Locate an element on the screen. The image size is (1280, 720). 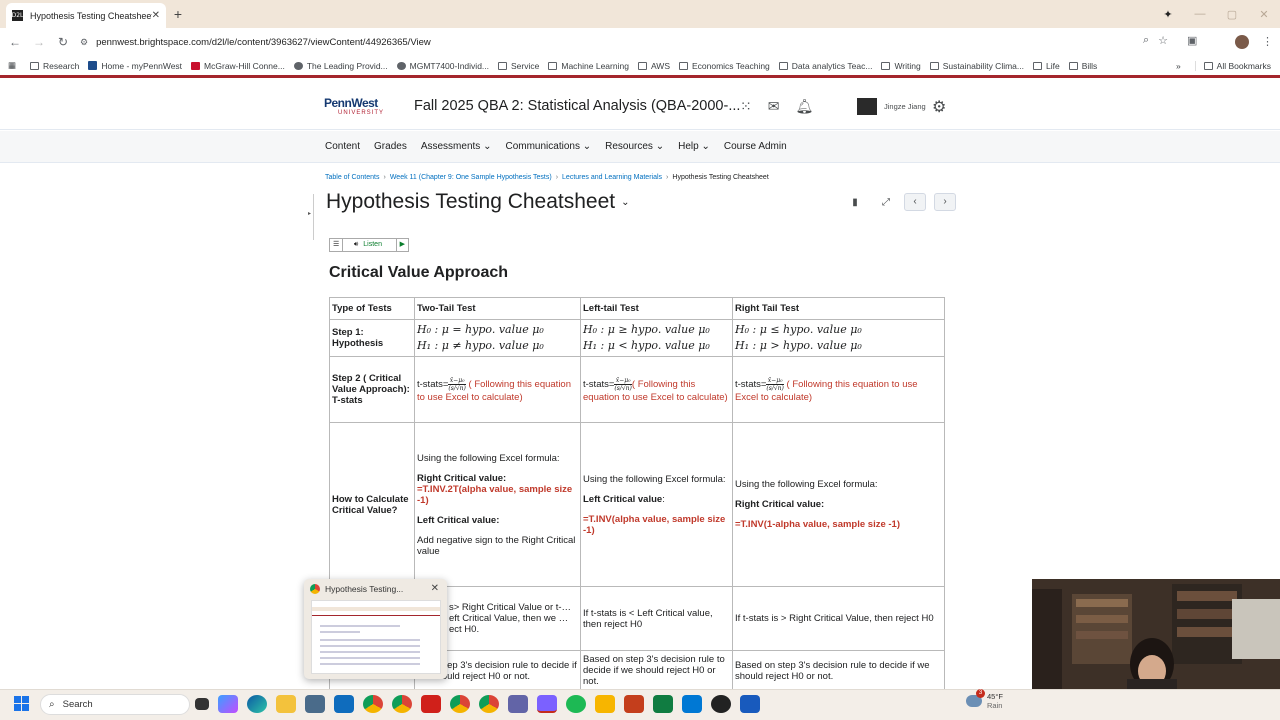
row-label: Step 1: Hypothesis is located at coordinates (372, 338).